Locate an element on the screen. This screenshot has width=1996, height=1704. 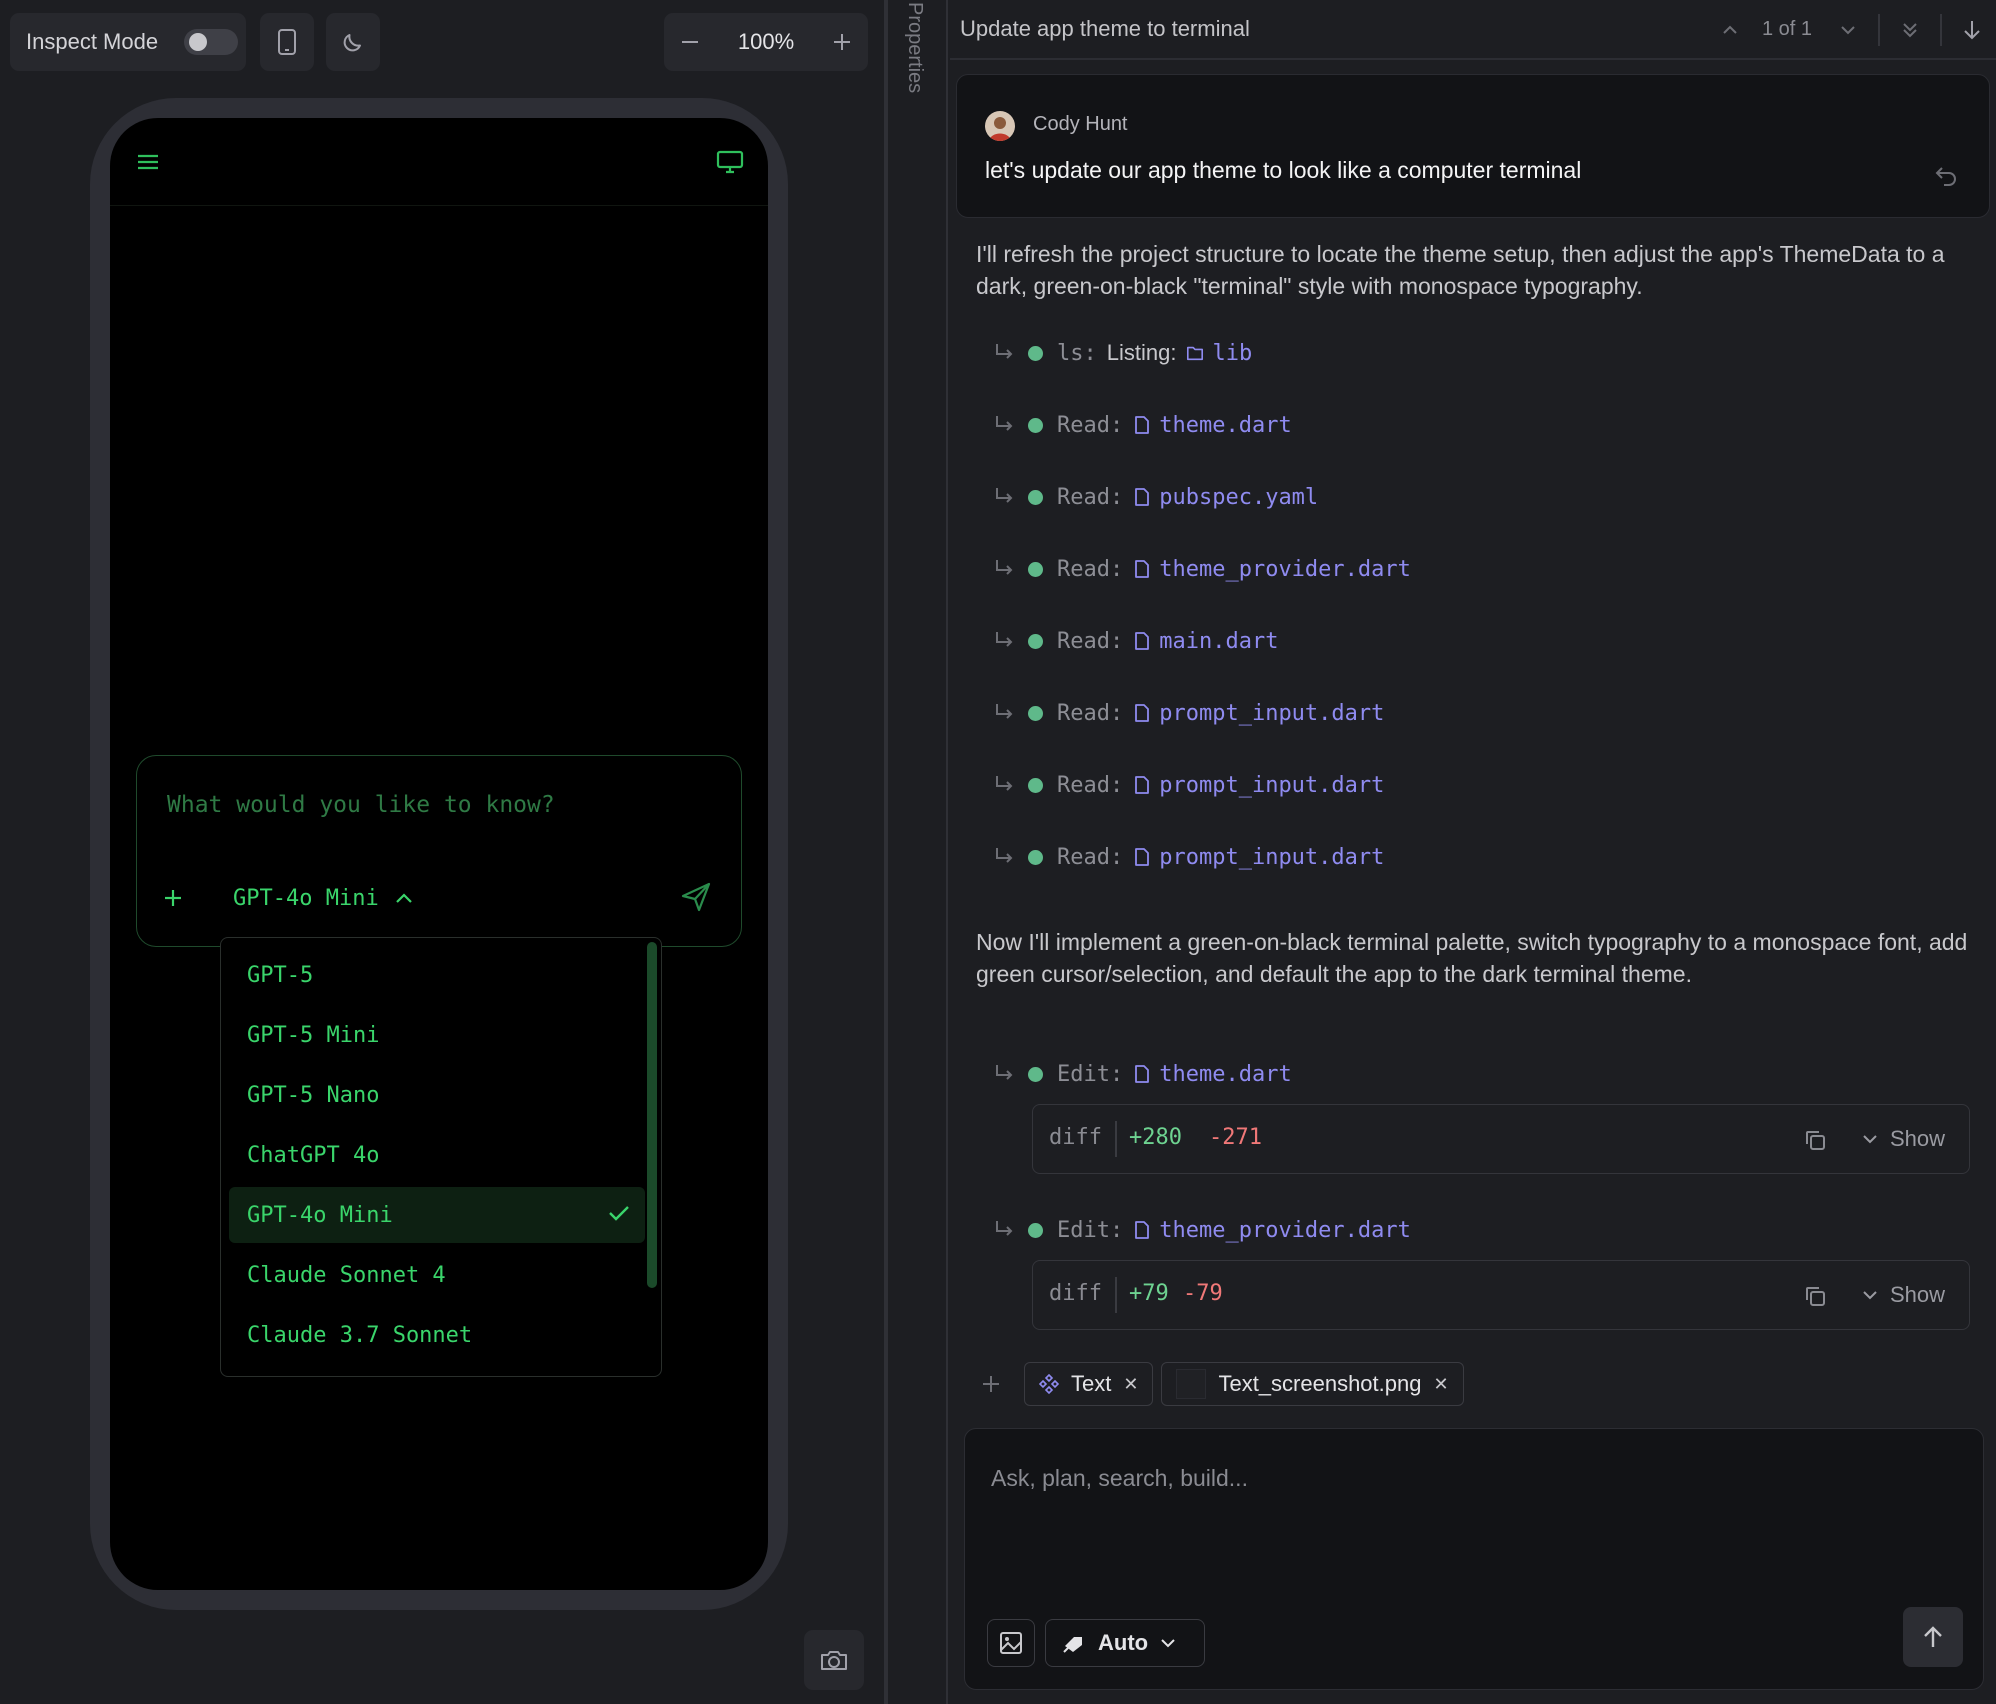
image-thumbnail is located at coordinates (1191, 1384).